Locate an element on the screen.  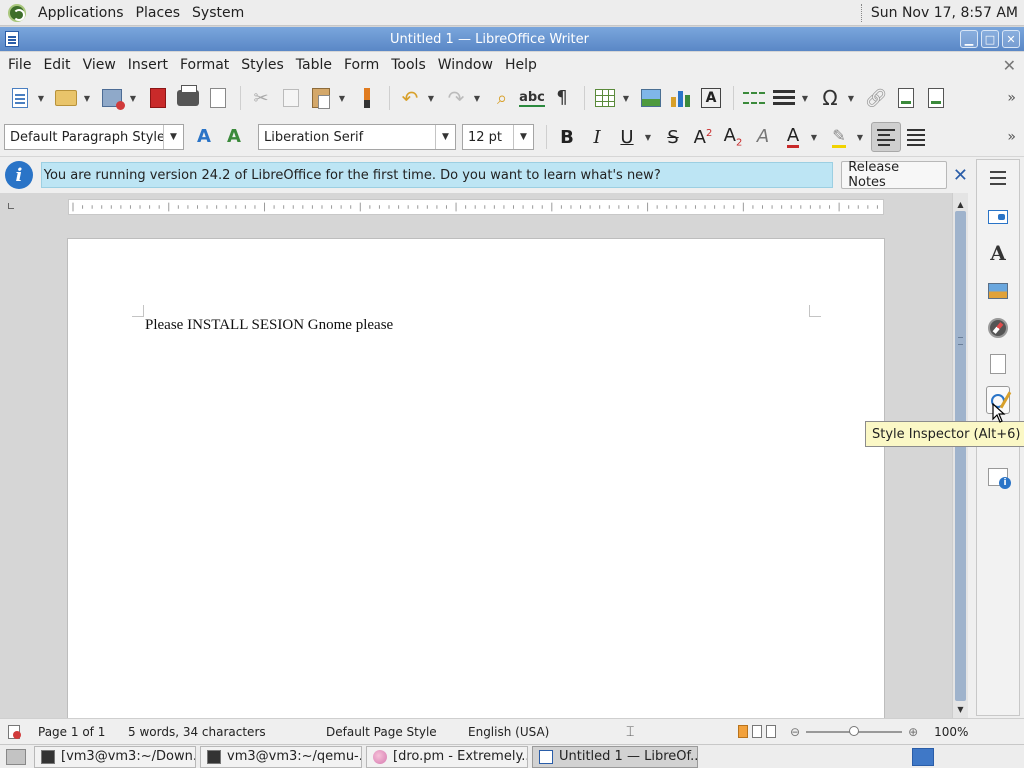
styles-icon: A is located at coordinates (998, 253).